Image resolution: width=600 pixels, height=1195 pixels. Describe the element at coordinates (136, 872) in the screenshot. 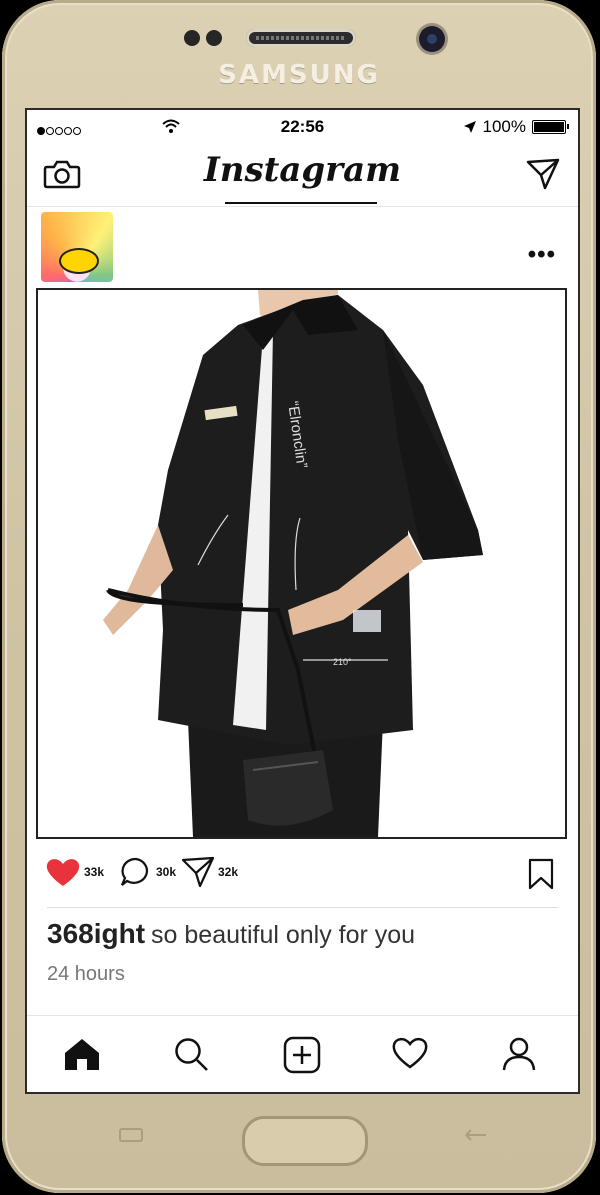

I see `comment-icon` at that location.